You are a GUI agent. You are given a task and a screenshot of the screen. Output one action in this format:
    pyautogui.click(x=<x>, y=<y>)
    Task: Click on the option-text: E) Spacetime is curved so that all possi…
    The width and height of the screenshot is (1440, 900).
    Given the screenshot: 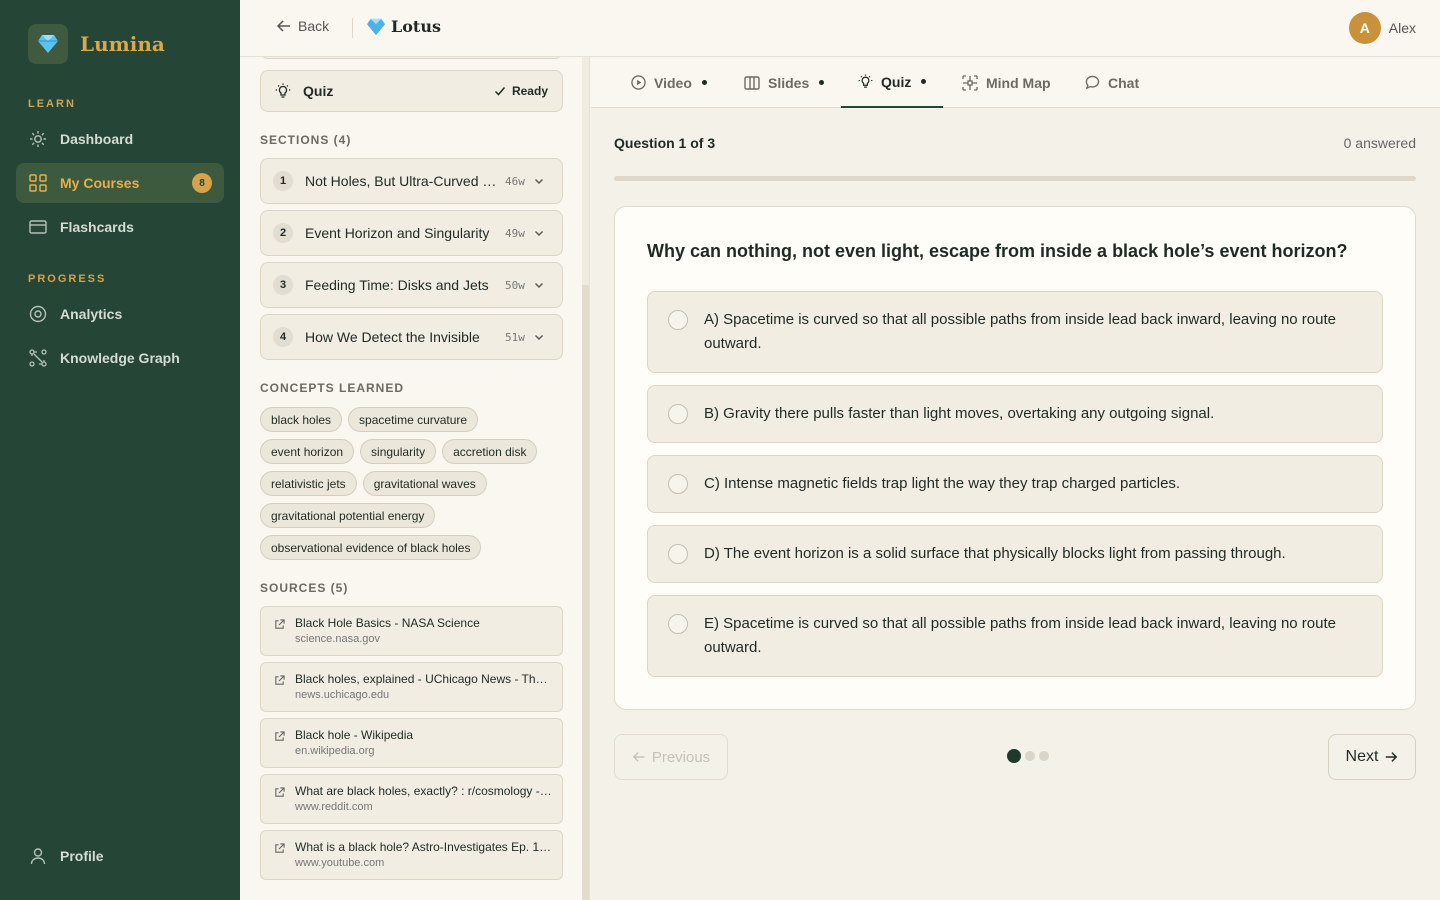 What is the action you would take?
    pyautogui.click(x=1020, y=635)
    